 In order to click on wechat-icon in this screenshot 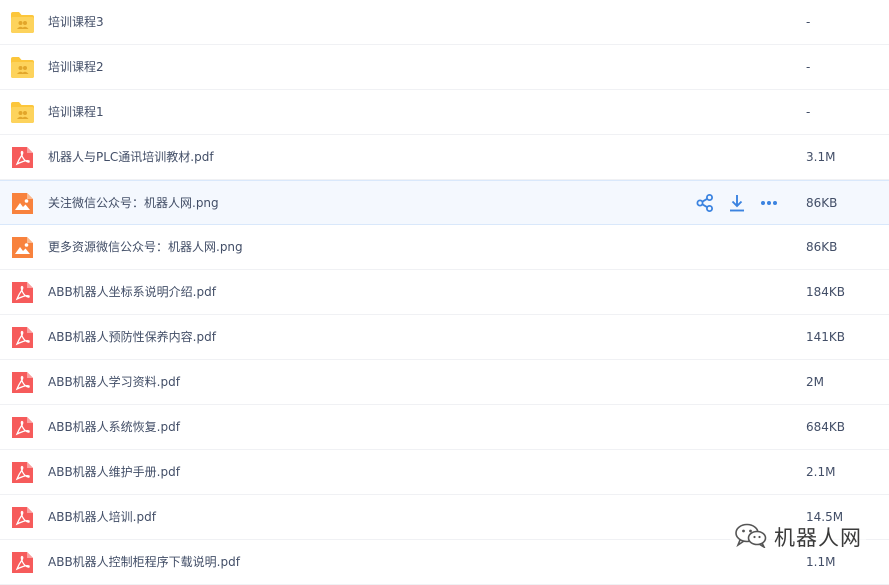, I will do `click(751, 537)`.